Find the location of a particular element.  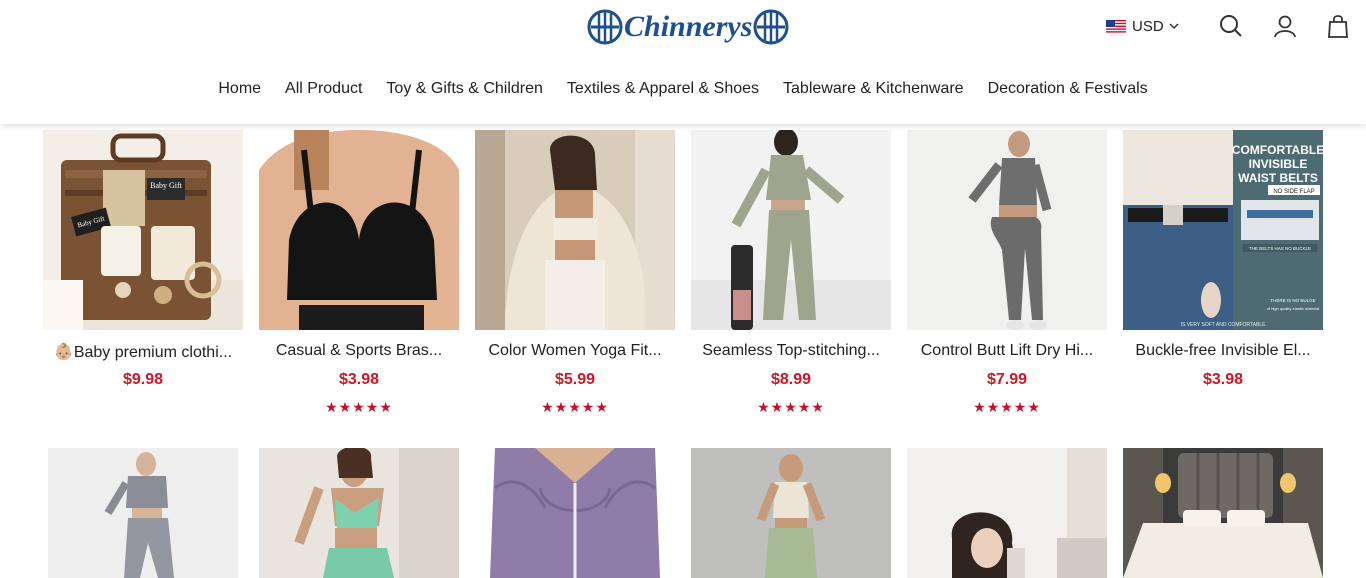

nav-item-decoration-festivals: Decoration & Festivals is located at coordinates (1068, 89).